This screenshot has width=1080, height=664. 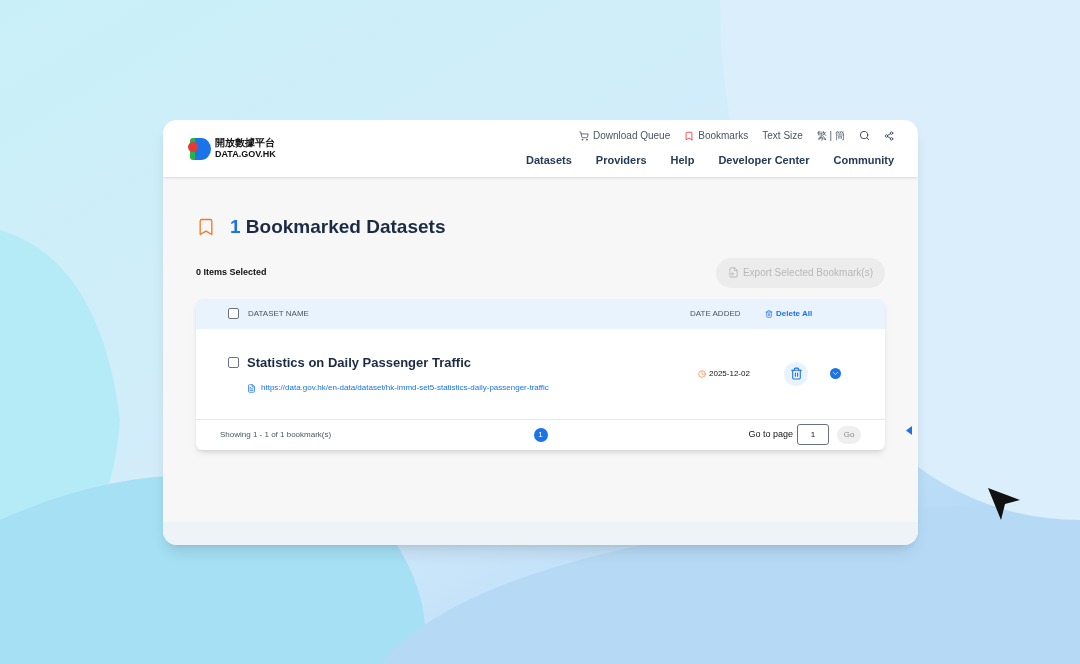 I want to click on utility-link: Download Queue, so click(x=624, y=136).